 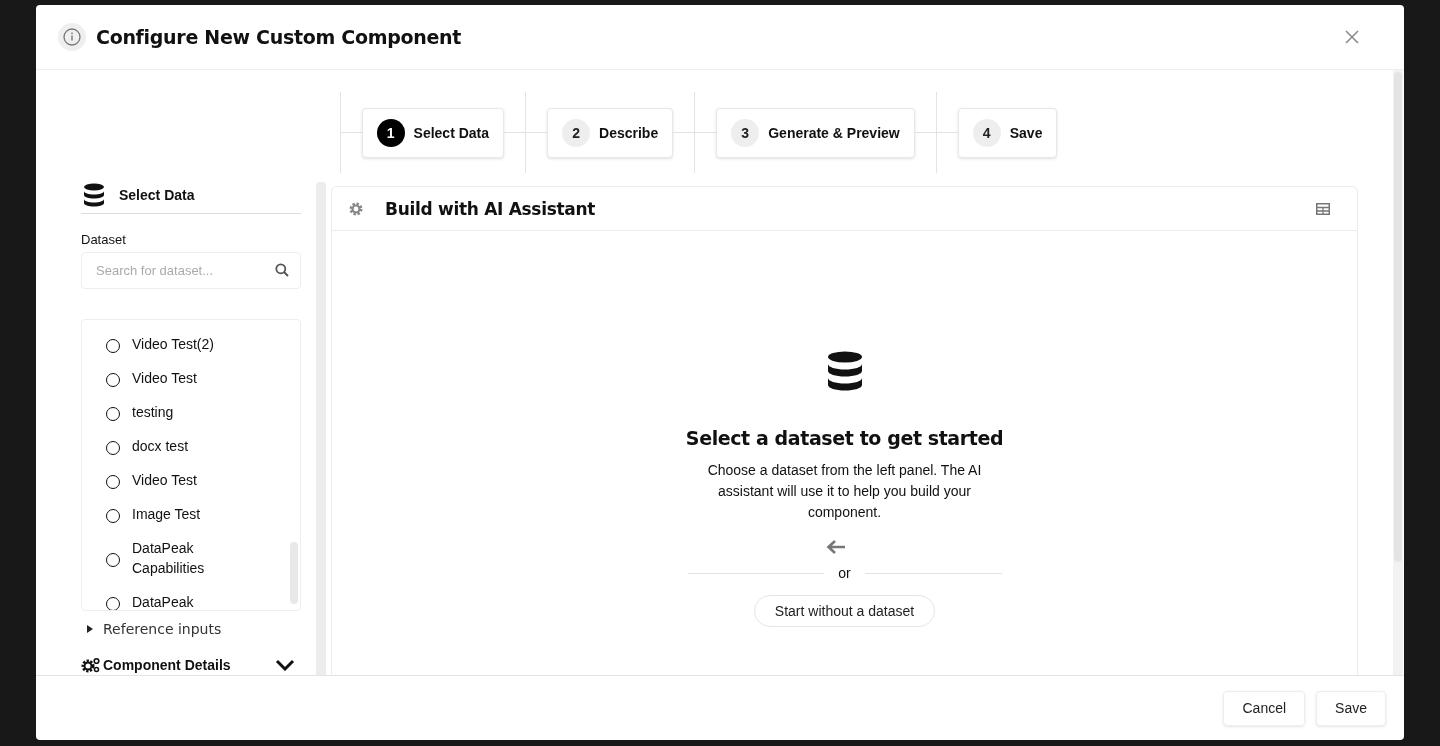 I want to click on scrollbar-thumb, so click(x=1398, y=317).